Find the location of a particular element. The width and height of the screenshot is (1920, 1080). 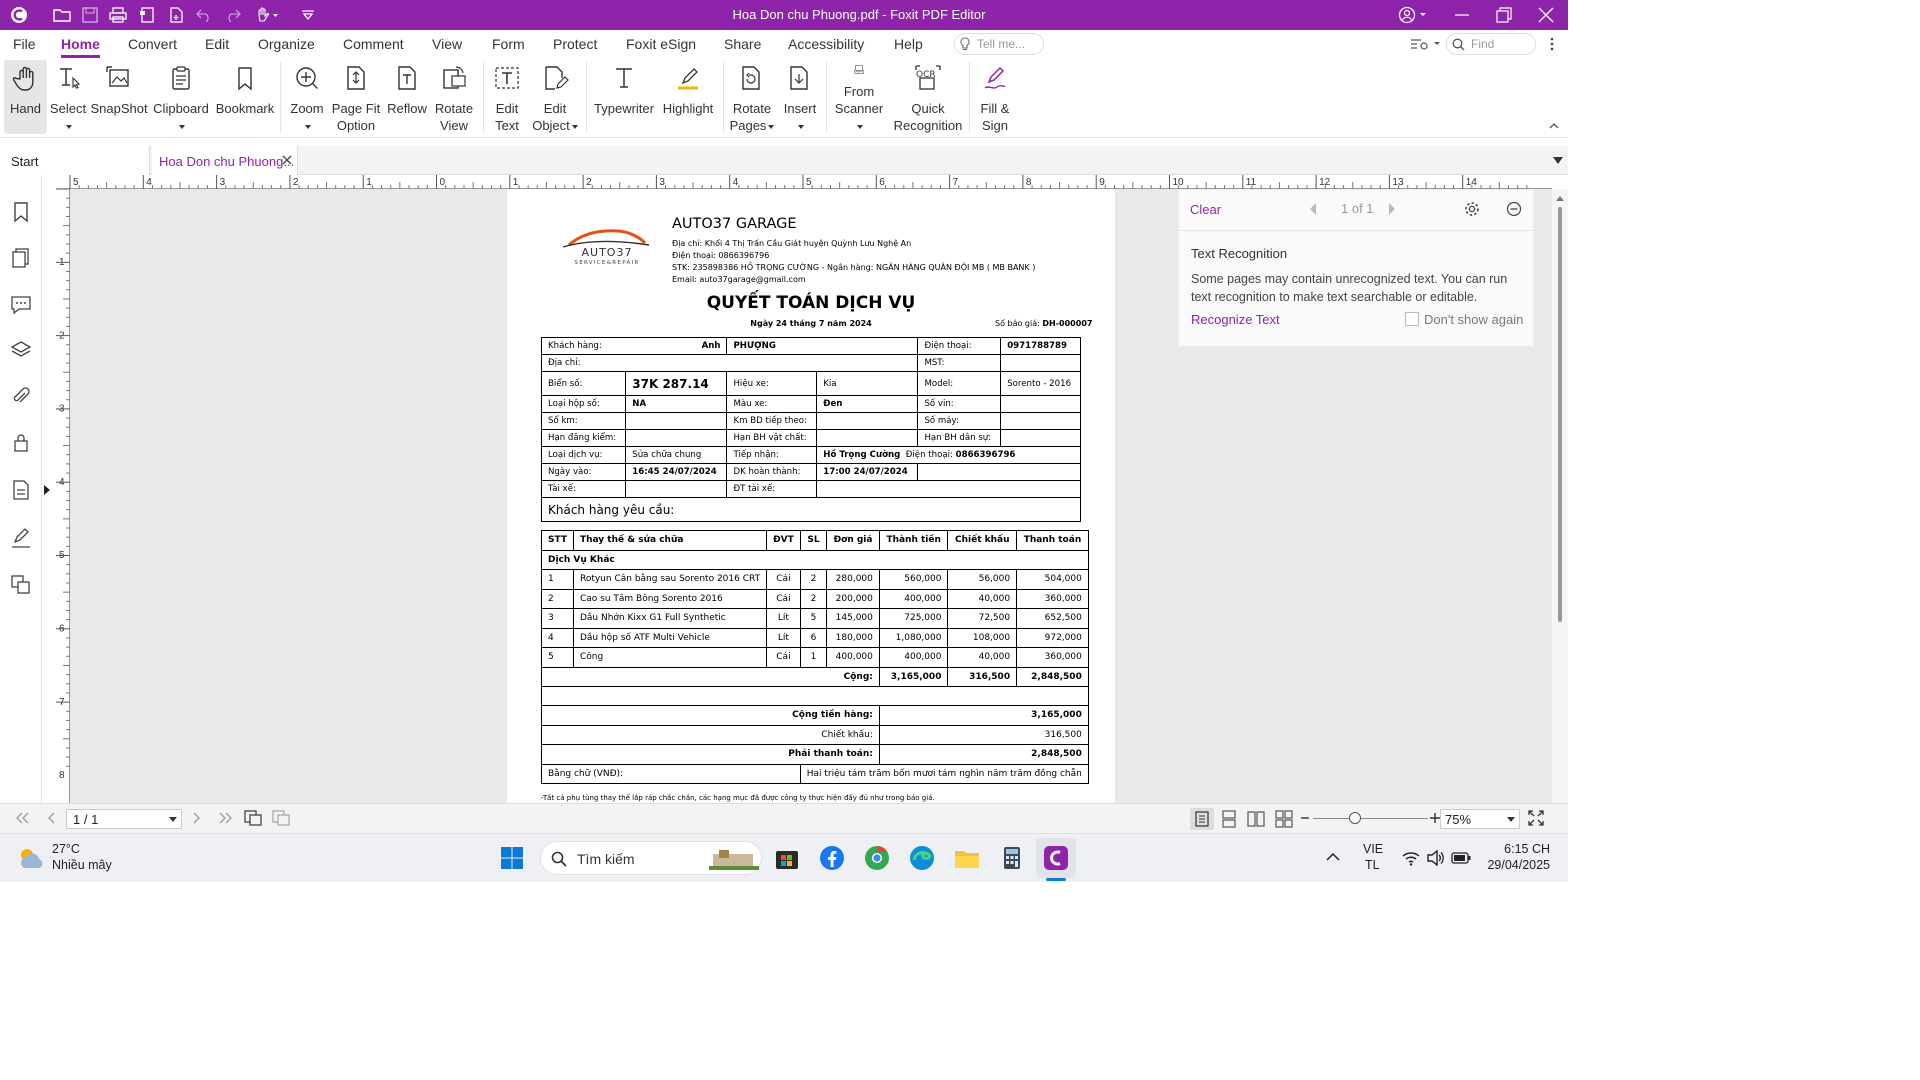

menu-foxit-esign: Foxit eSign is located at coordinates (661, 44).